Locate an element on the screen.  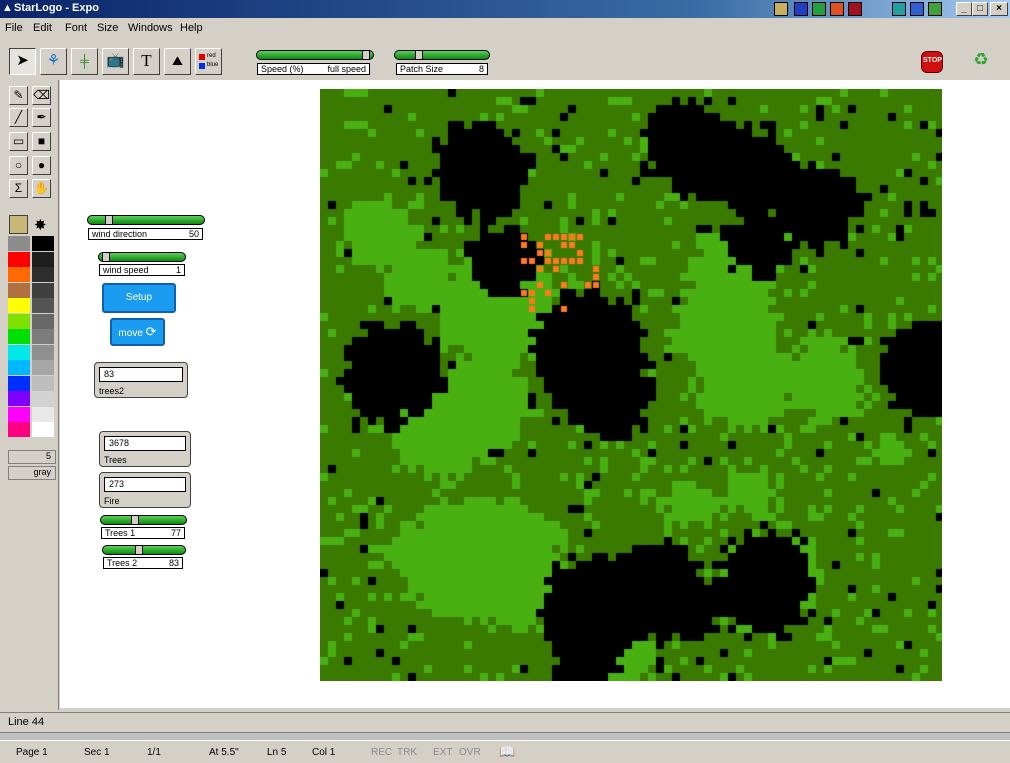
status-ovr: OVR is located at coordinates (470, 752).